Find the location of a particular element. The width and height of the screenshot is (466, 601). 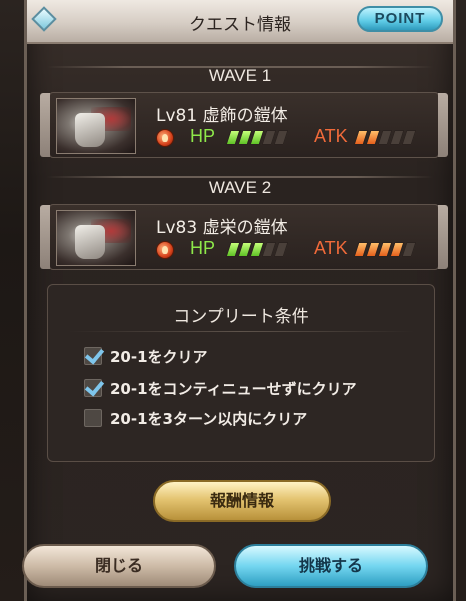

conditions-title: コンプリート条件 is located at coordinates (241, 317).